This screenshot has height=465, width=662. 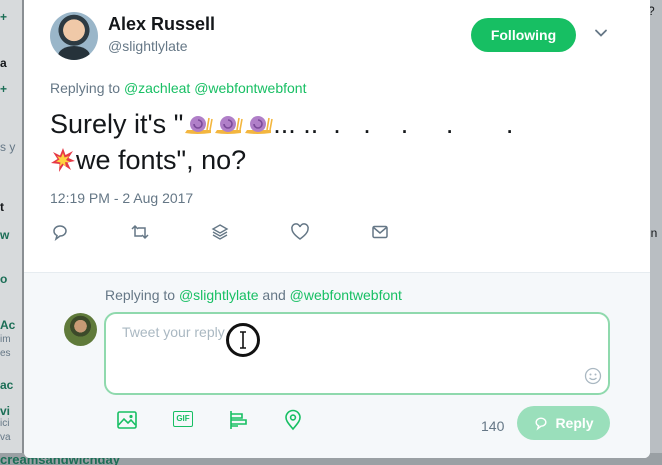 I want to click on author-handle: @slightlylate, so click(x=148, y=46).